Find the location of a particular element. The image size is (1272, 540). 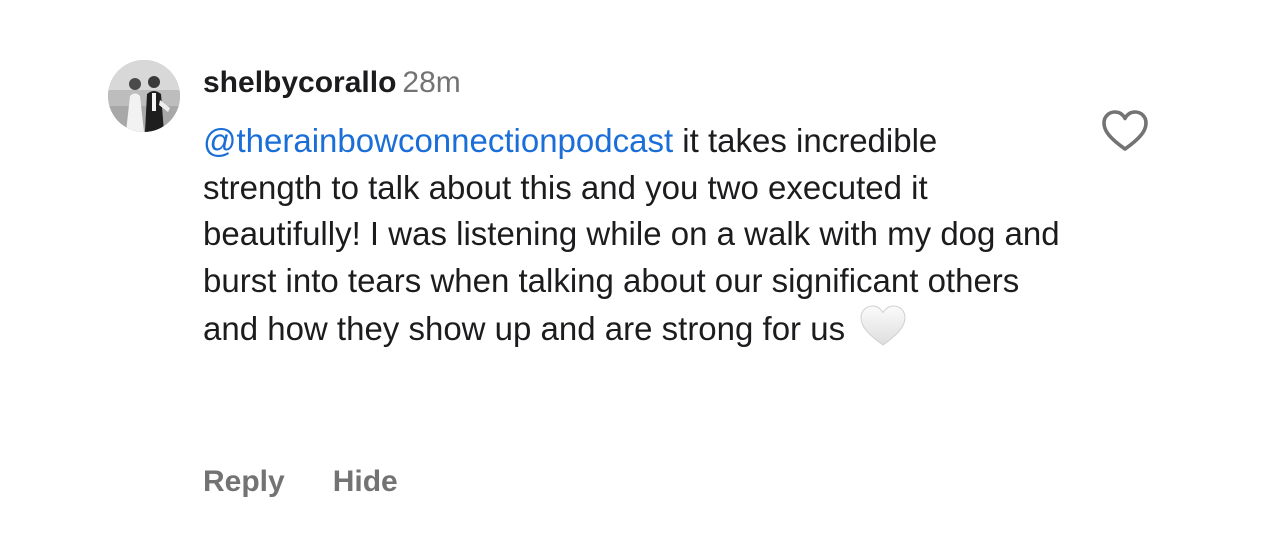

mention-link: @therainbowconnectionpodcast is located at coordinates (438, 140).